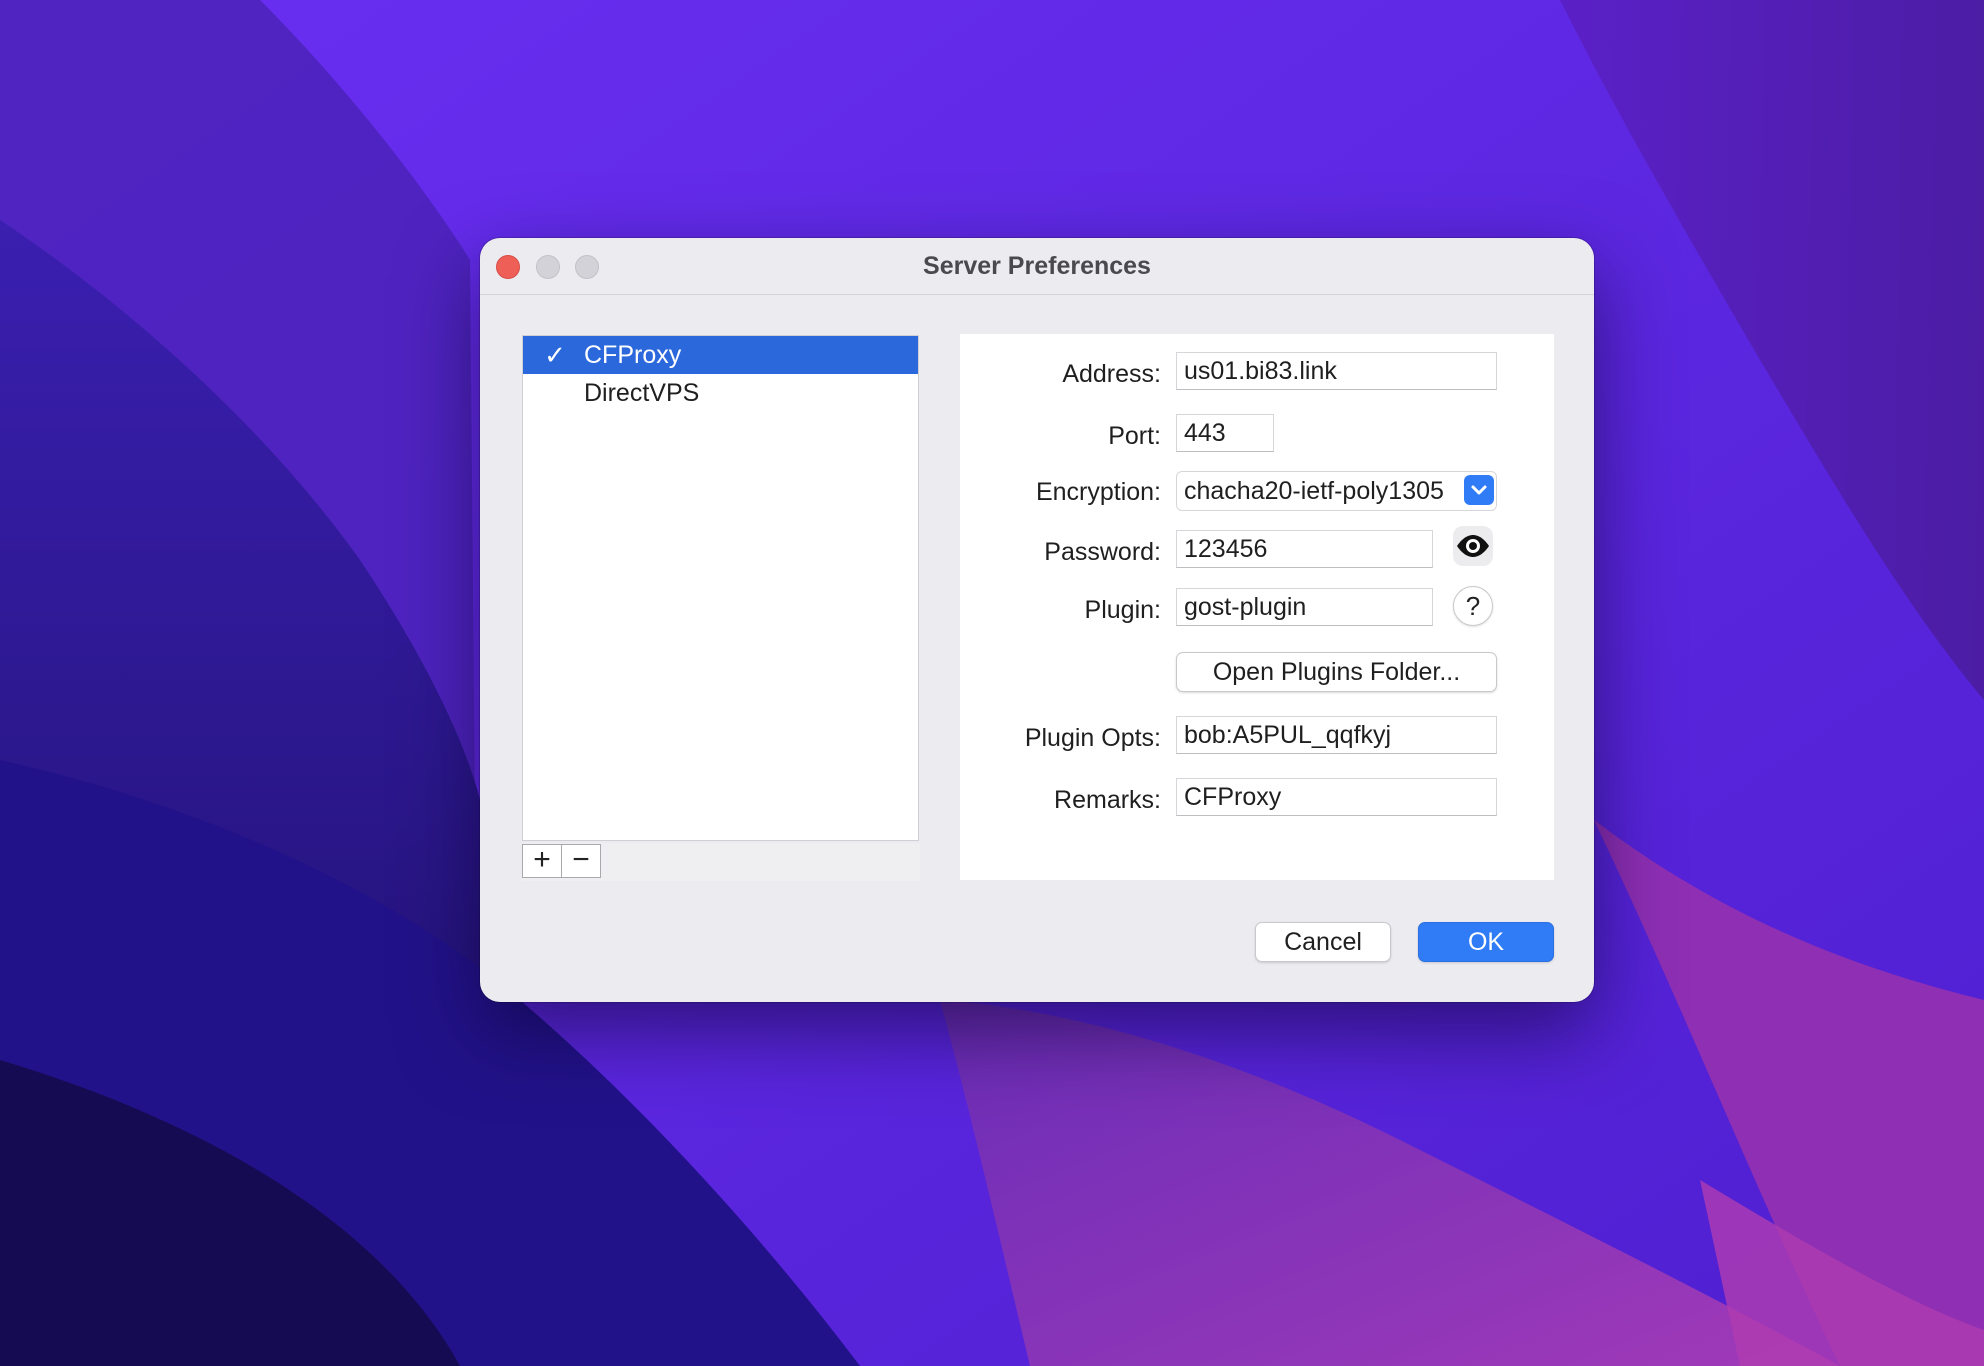 This screenshot has width=1984, height=1366. Describe the element at coordinates (1336, 797) in the screenshot. I see `remarks-field: CFProxy` at that location.